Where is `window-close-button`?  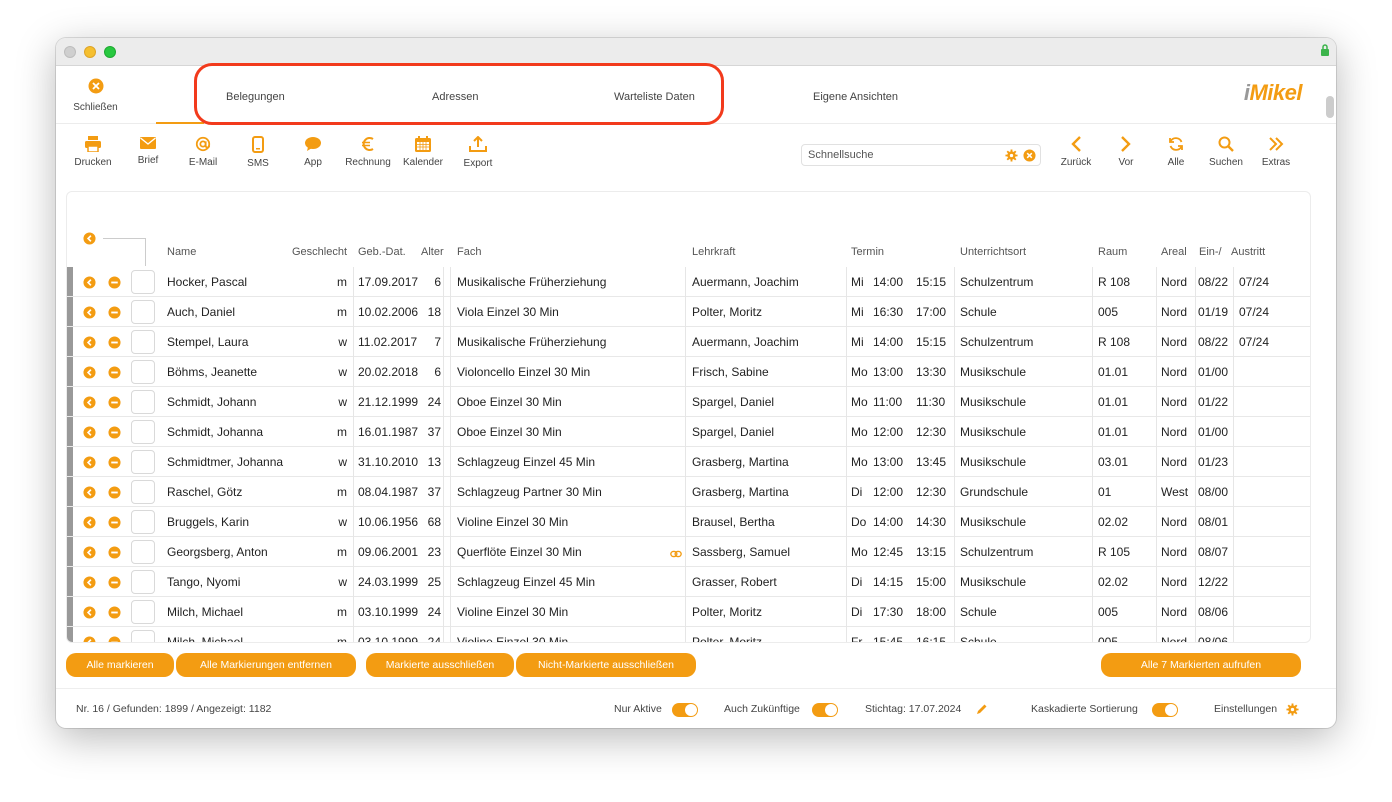 window-close-button is located at coordinates (70, 52).